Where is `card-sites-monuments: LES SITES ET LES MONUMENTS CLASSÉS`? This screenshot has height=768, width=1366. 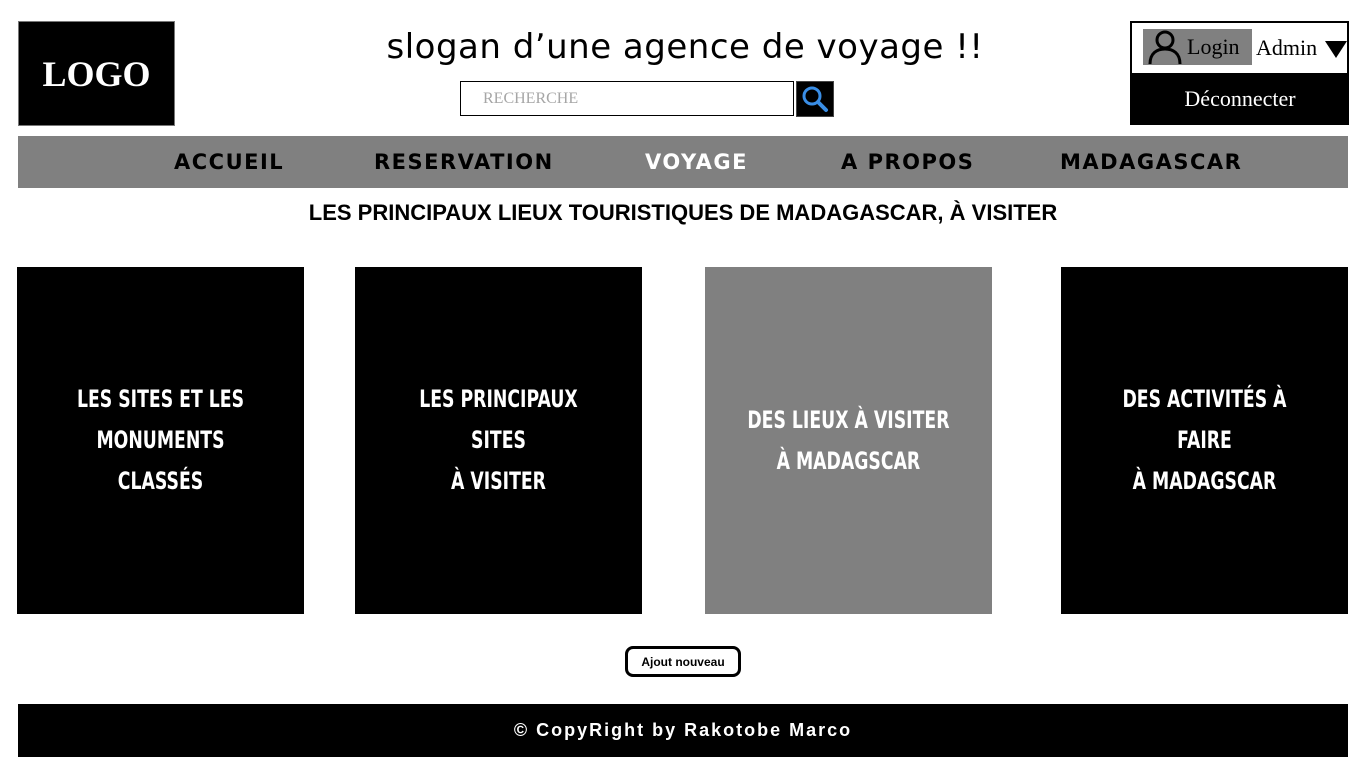 card-sites-monuments: LES SITES ET LES MONUMENTS CLASSÉS is located at coordinates (160, 440).